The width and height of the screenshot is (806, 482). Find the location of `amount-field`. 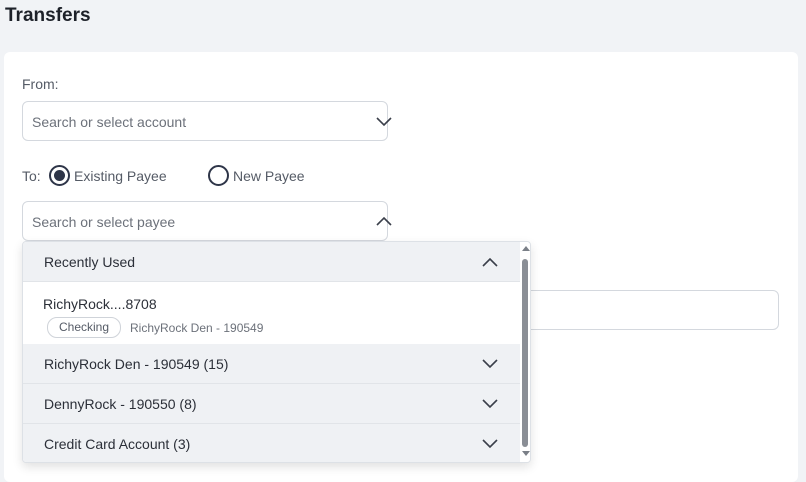

amount-field is located at coordinates (649, 310).